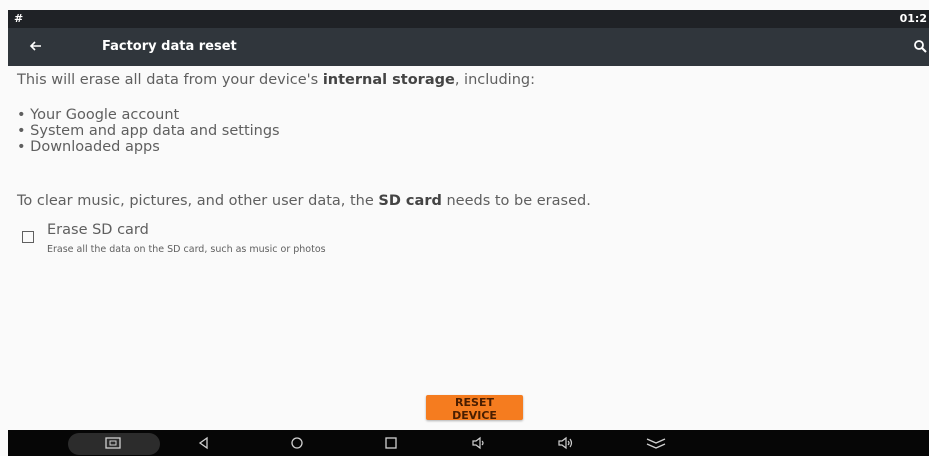 This screenshot has width=929, height=456. I want to click on status-hash: #, so click(19, 18).